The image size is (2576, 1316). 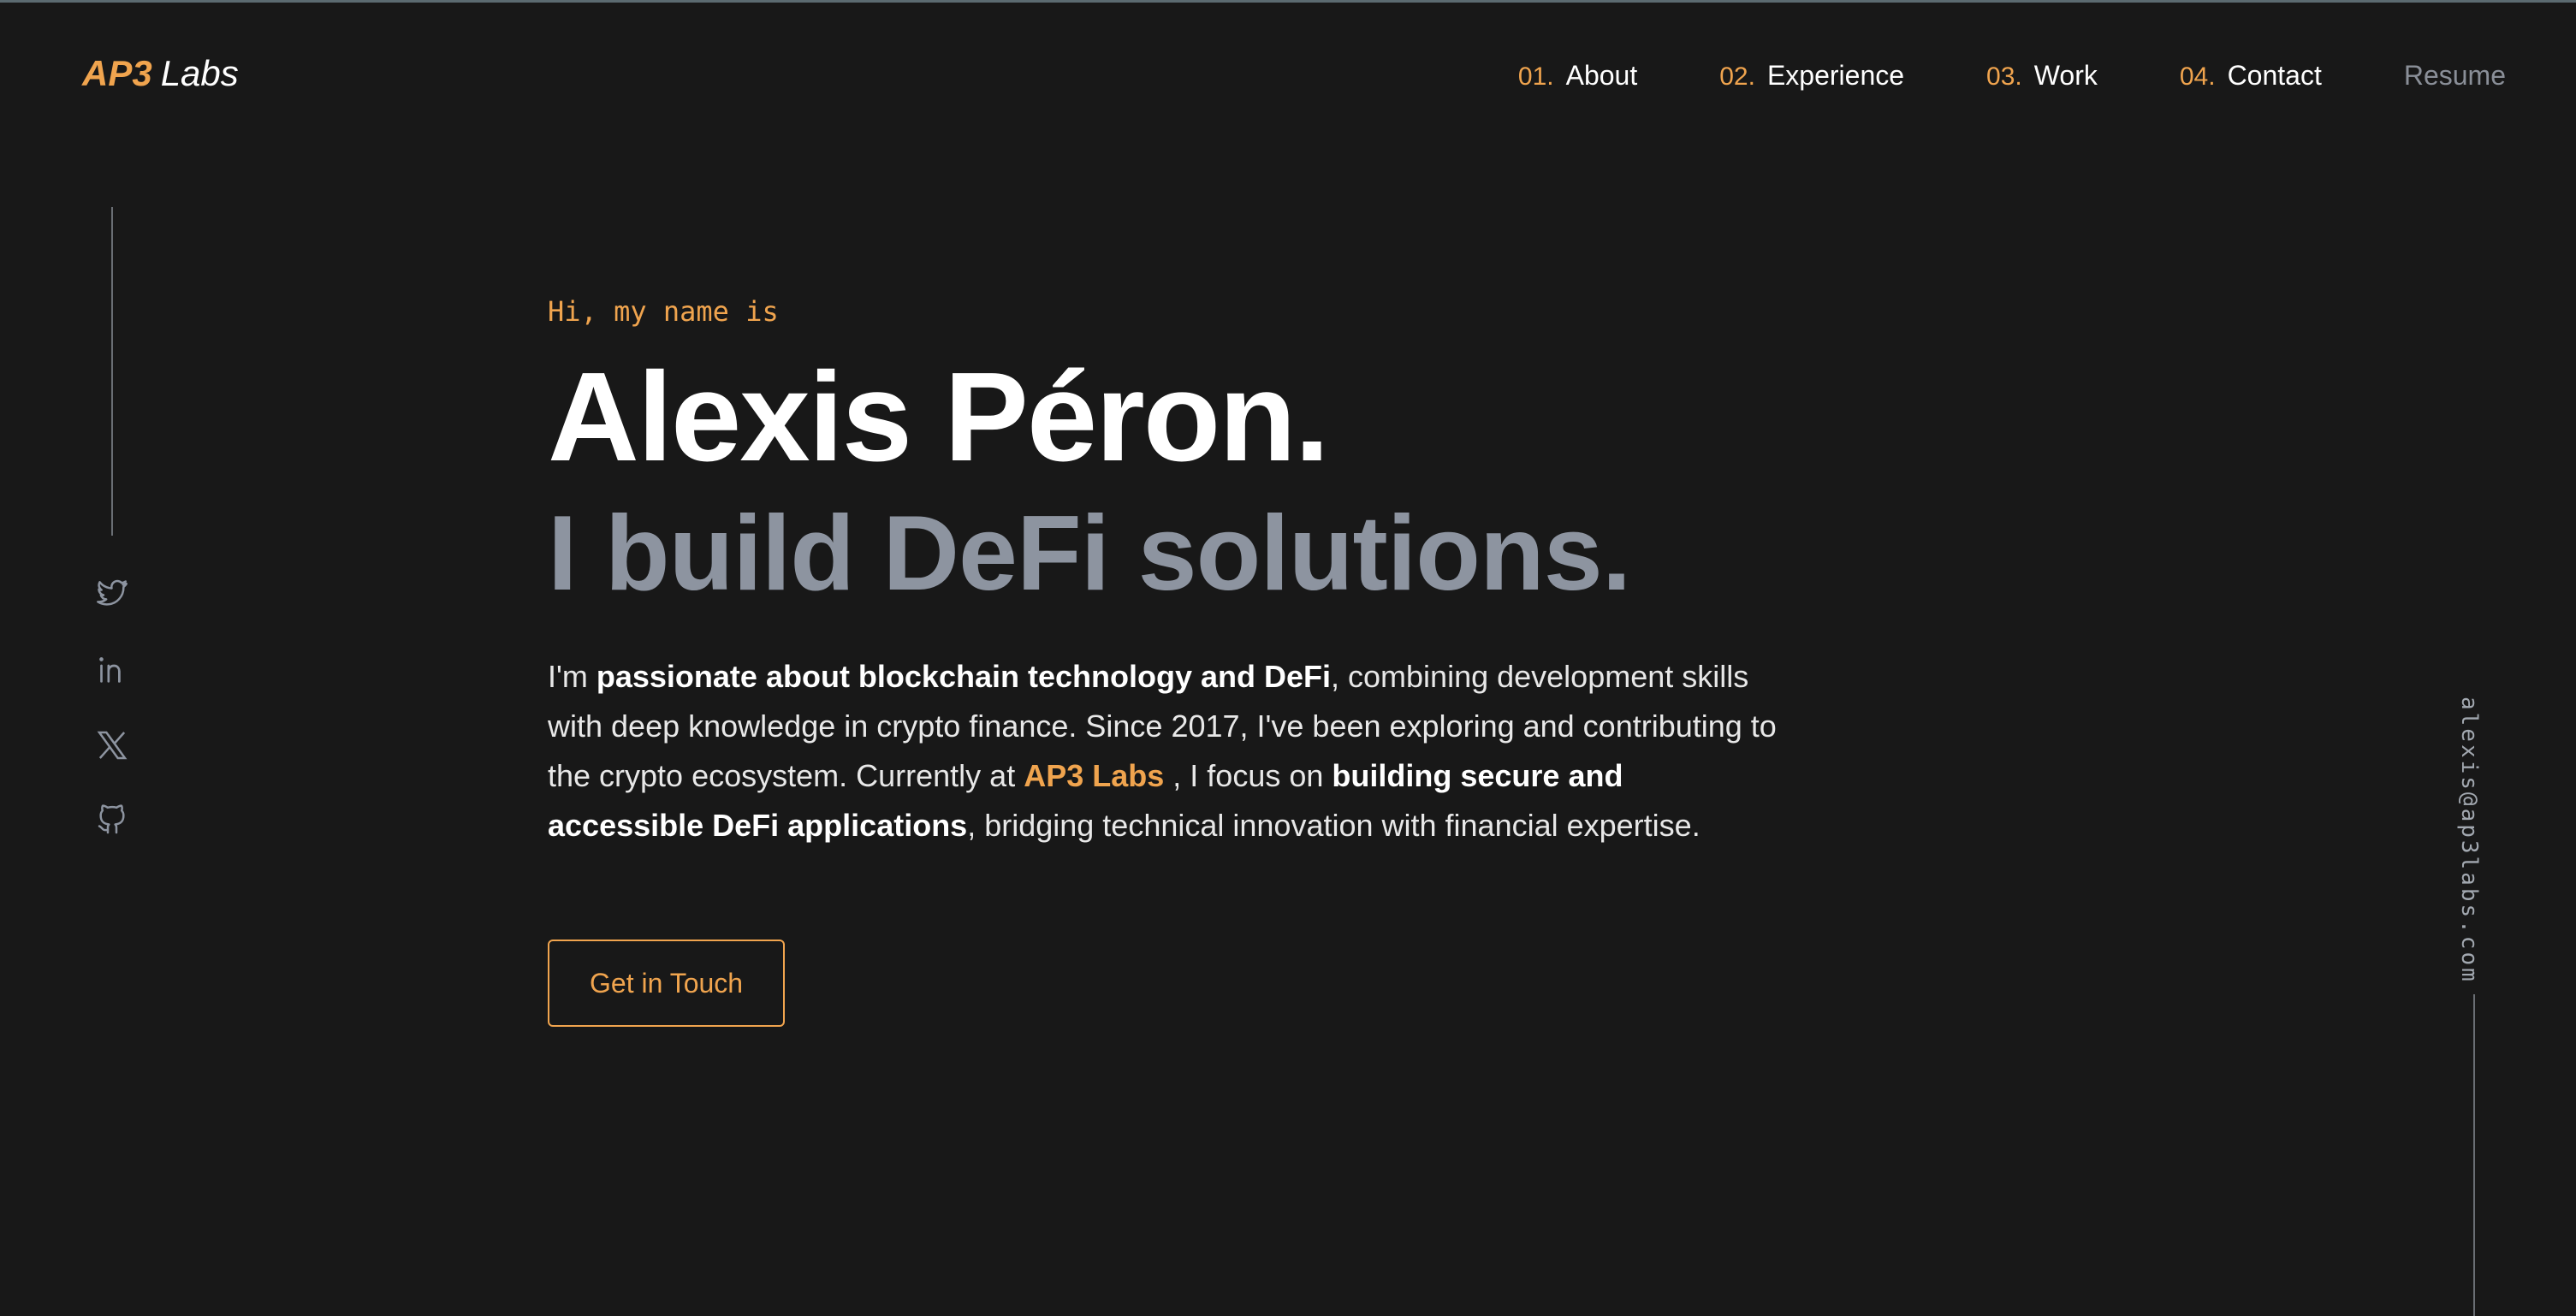 I want to click on nav-item-experience: 02. Experience, so click(x=1811, y=76).